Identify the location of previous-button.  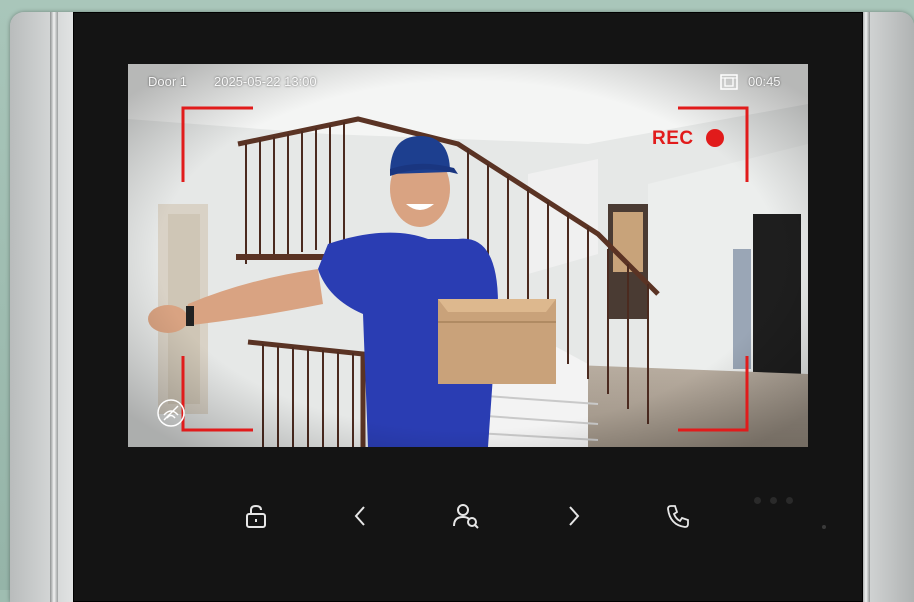
(360, 516).